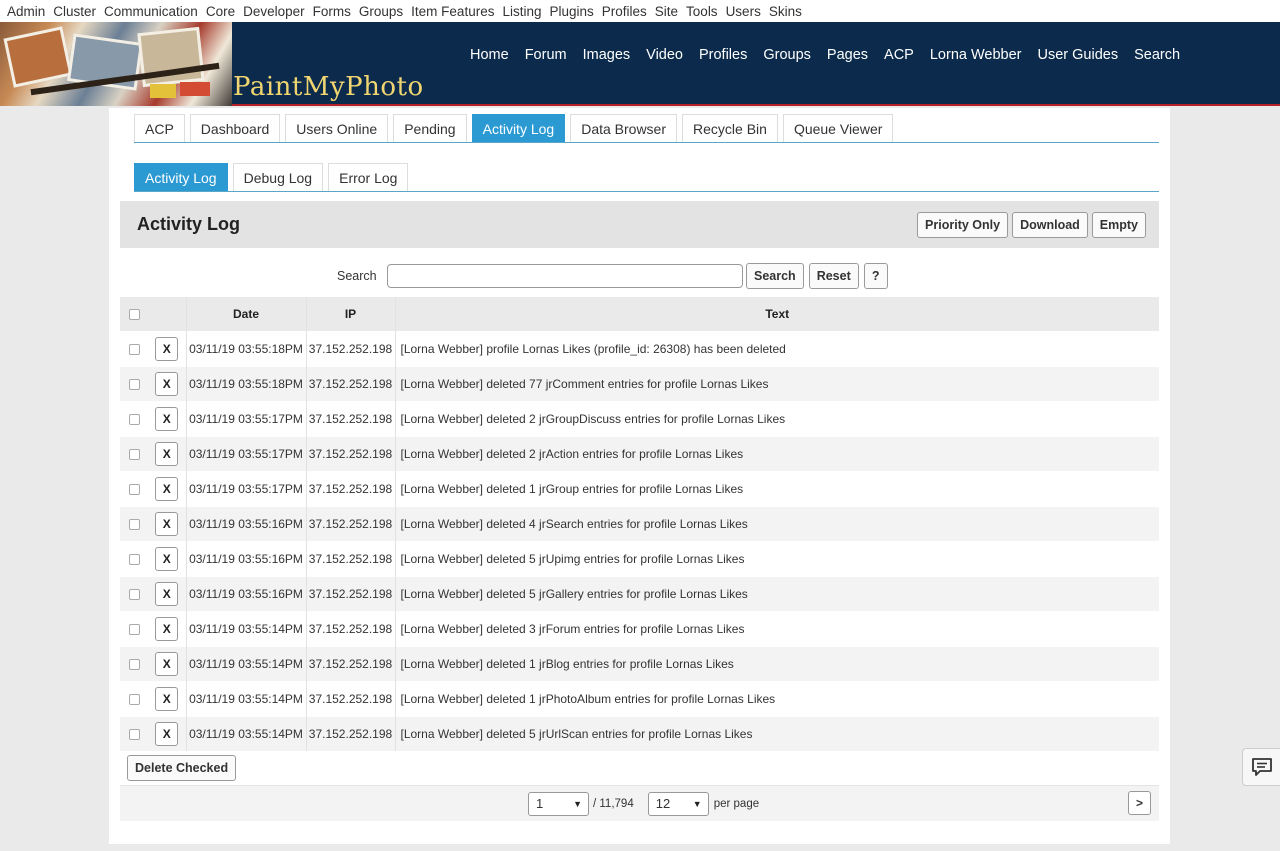  Describe the element at coordinates (646, 177) in the screenshot. I see `log-subtabs: Activity Log Debug Log Error Log` at that location.